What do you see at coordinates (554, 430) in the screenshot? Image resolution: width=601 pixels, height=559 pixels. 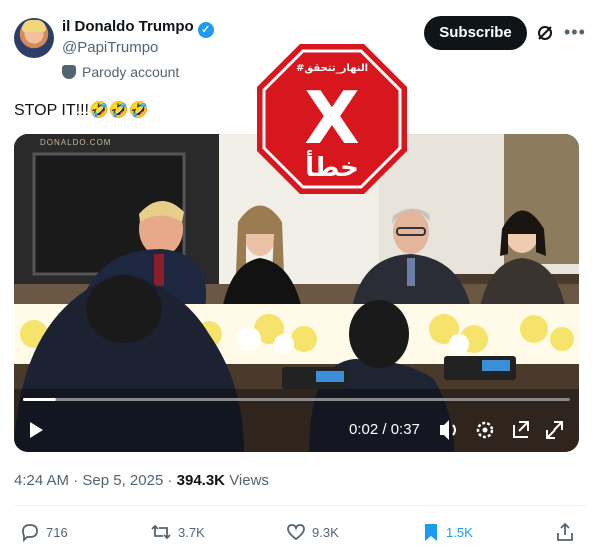 I see `fullscreen-icon` at bounding box center [554, 430].